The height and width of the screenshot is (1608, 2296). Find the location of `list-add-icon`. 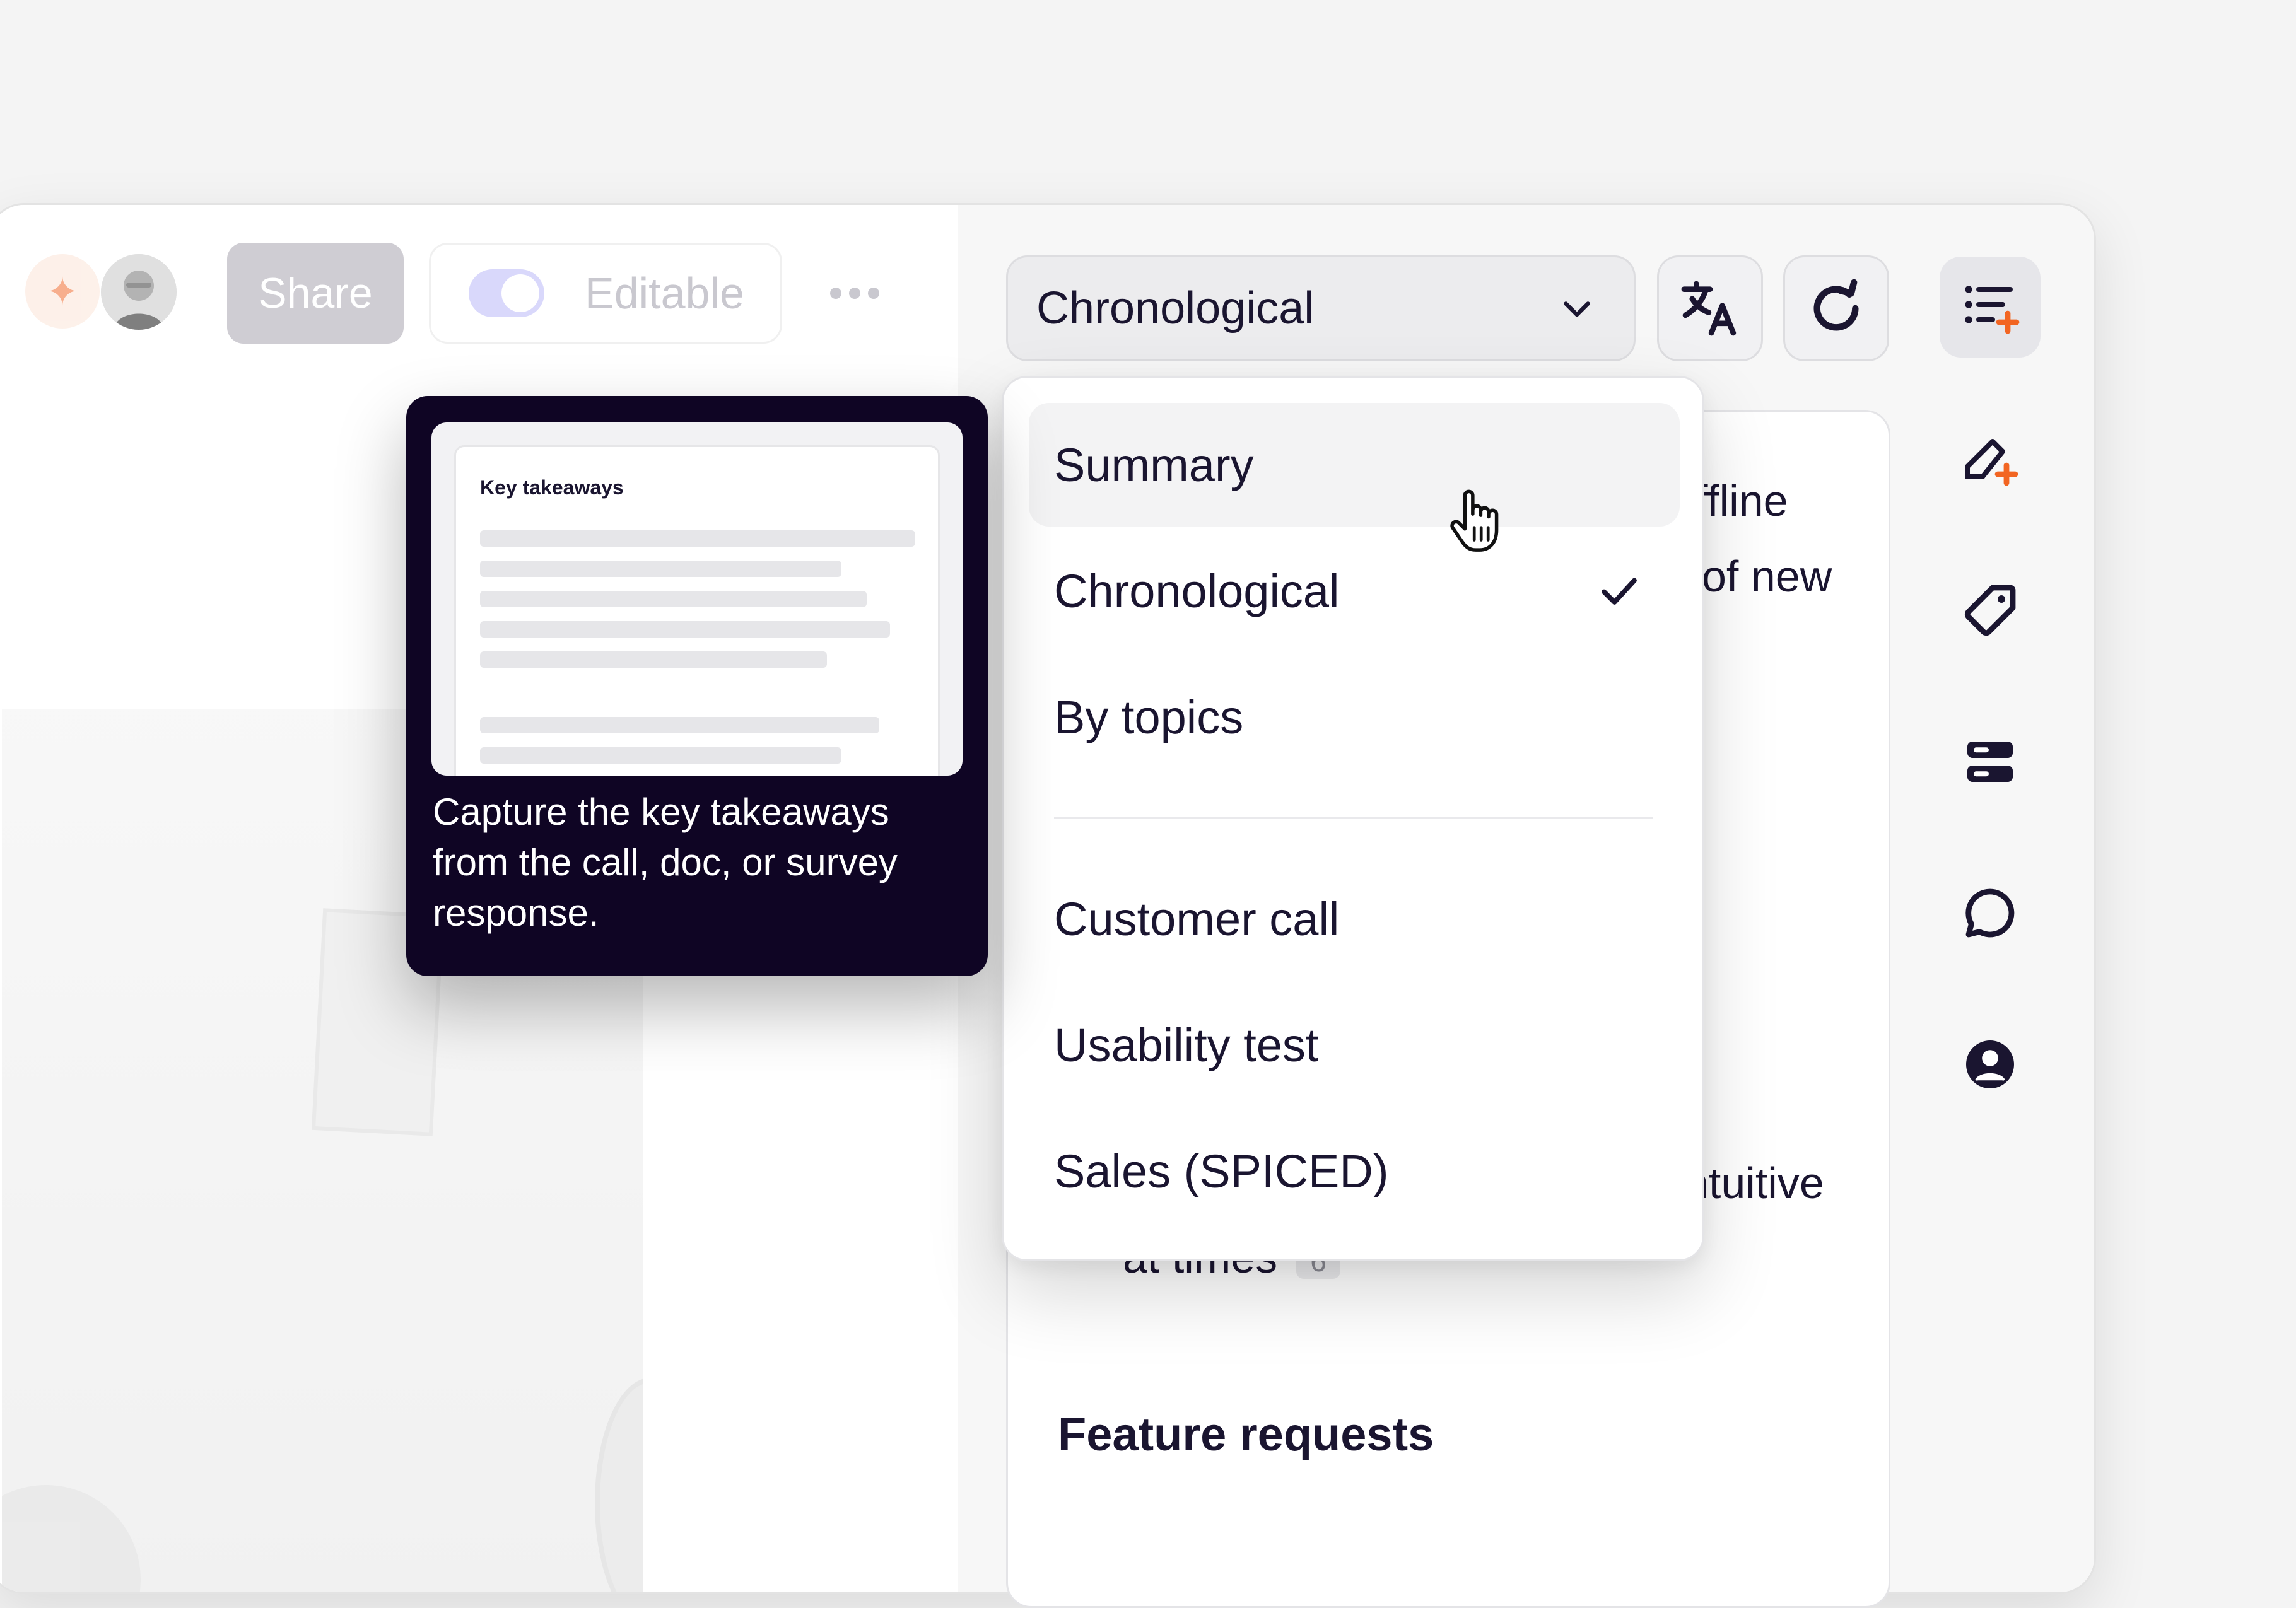

list-add-icon is located at coordinates (1992, 310).